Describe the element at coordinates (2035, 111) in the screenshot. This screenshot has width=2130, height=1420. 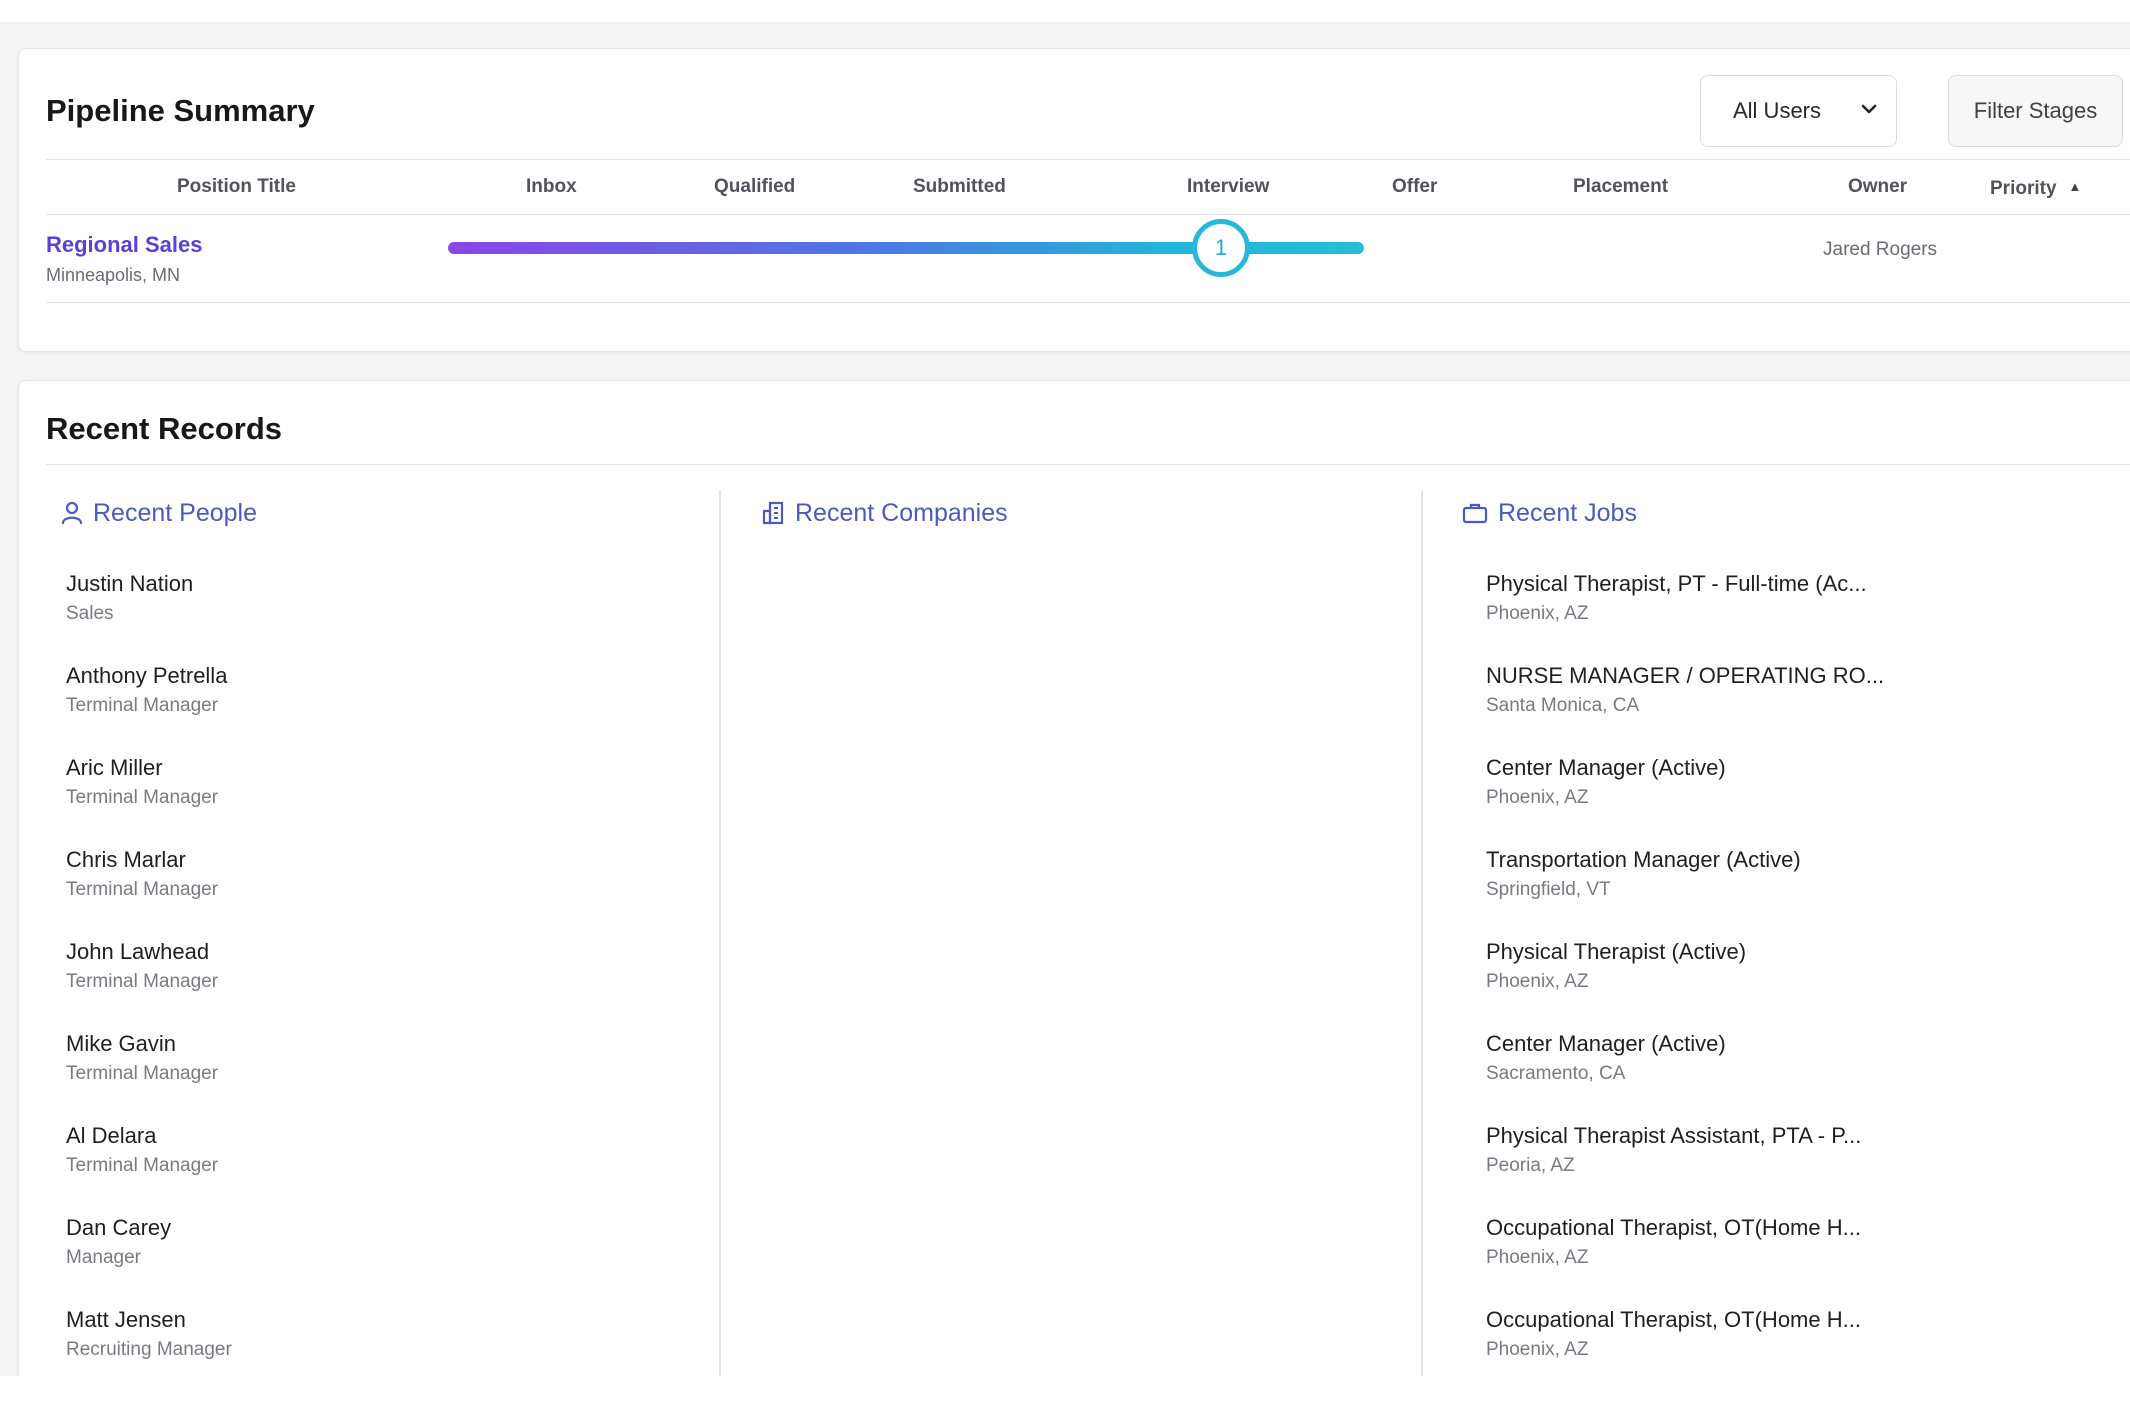
I see `filter-stages-button: Filter Stages` at that location.